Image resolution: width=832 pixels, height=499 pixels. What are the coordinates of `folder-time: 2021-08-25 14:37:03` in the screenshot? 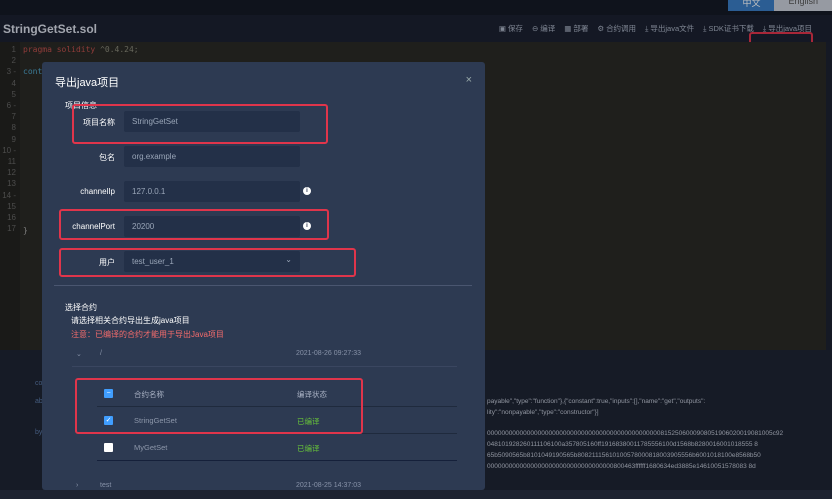 It's located at (328, 485).